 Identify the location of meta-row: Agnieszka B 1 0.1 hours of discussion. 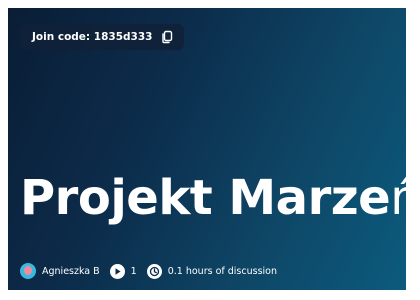
(153, 271).